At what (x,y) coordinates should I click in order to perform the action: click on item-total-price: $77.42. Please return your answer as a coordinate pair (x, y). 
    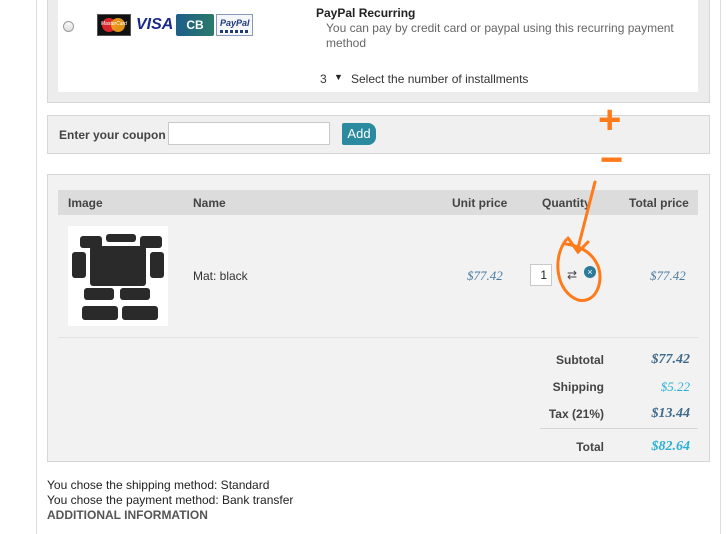
    Looking at the image, I should click on (668, 275).